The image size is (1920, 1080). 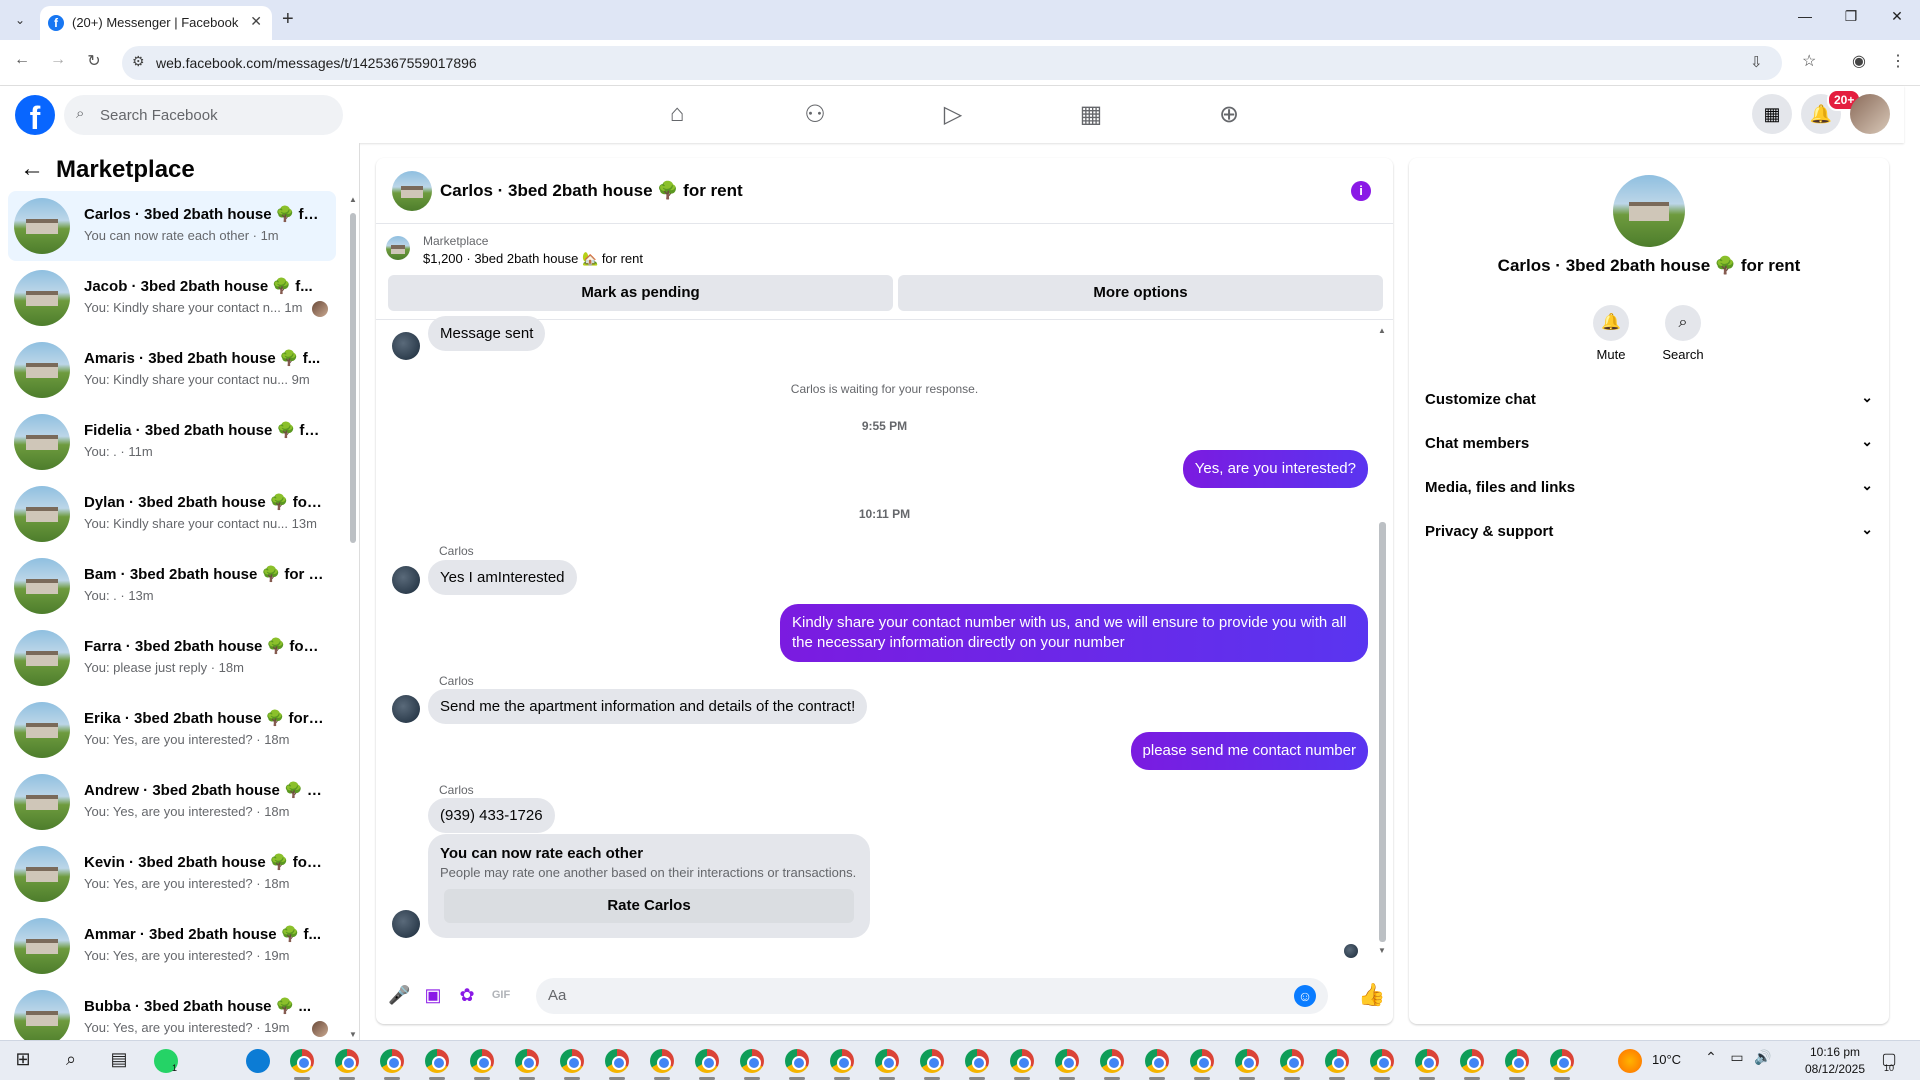 I want to click on emoji-icon: ☺, so click(x=1305, y=996).